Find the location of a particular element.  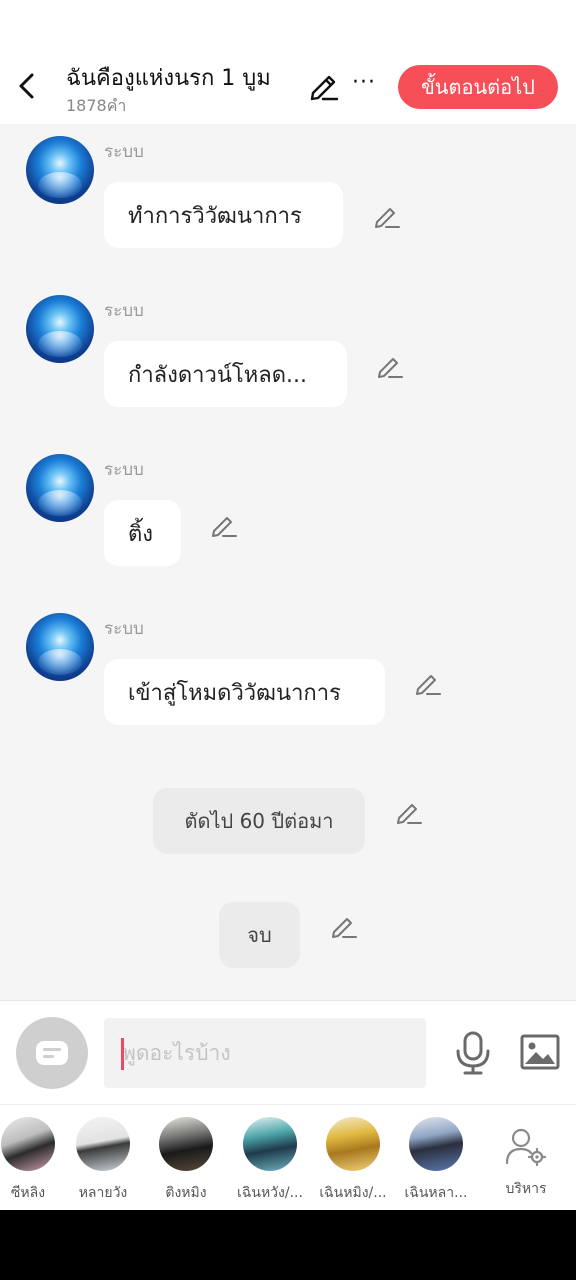

image-icon is located at coordinates (540, 1052).